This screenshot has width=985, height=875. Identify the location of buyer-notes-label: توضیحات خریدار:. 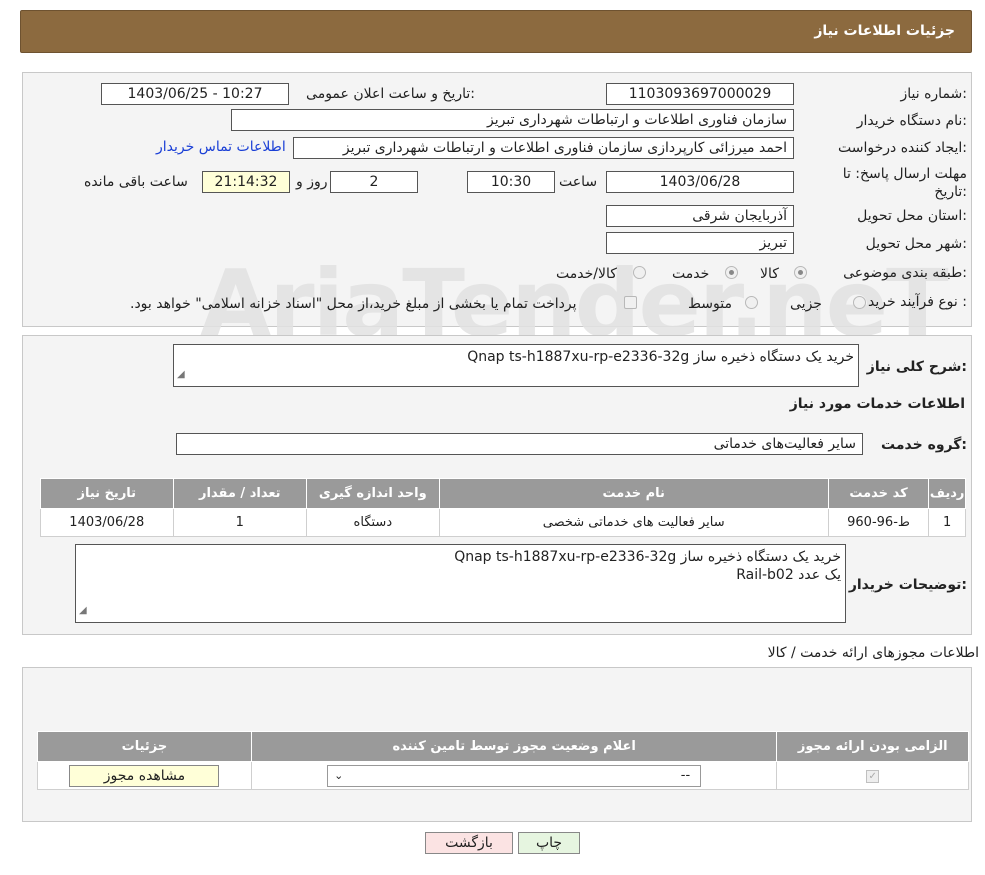
(907, 585).